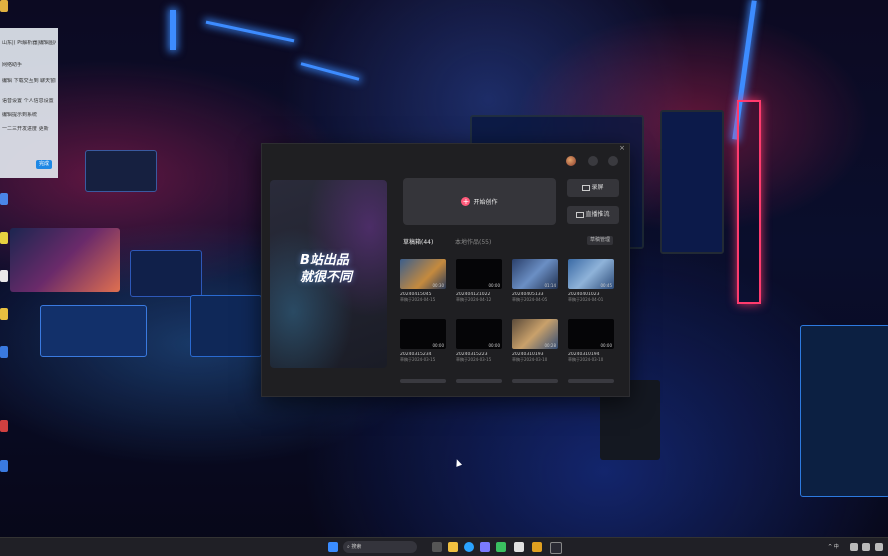  What do you see at coordinates (29, 115) in the screenshot?
I see `widget-row: 编辑提示到系统` at bounding box center [29, 115].